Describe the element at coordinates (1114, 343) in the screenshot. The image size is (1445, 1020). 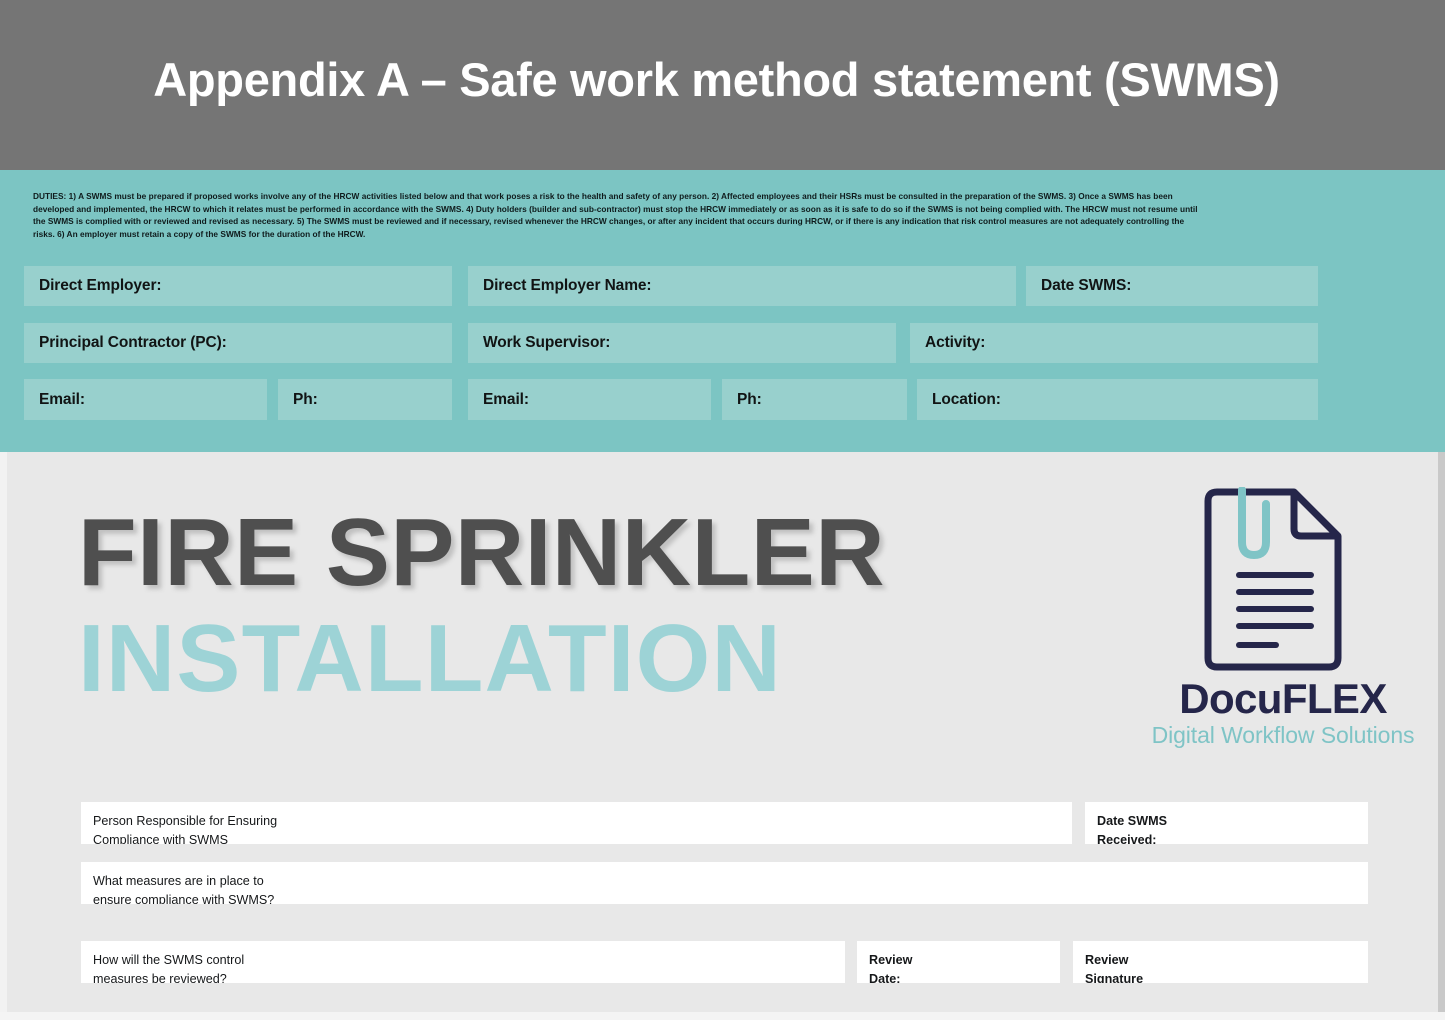
I see `field-activity: Activity:` at that location.